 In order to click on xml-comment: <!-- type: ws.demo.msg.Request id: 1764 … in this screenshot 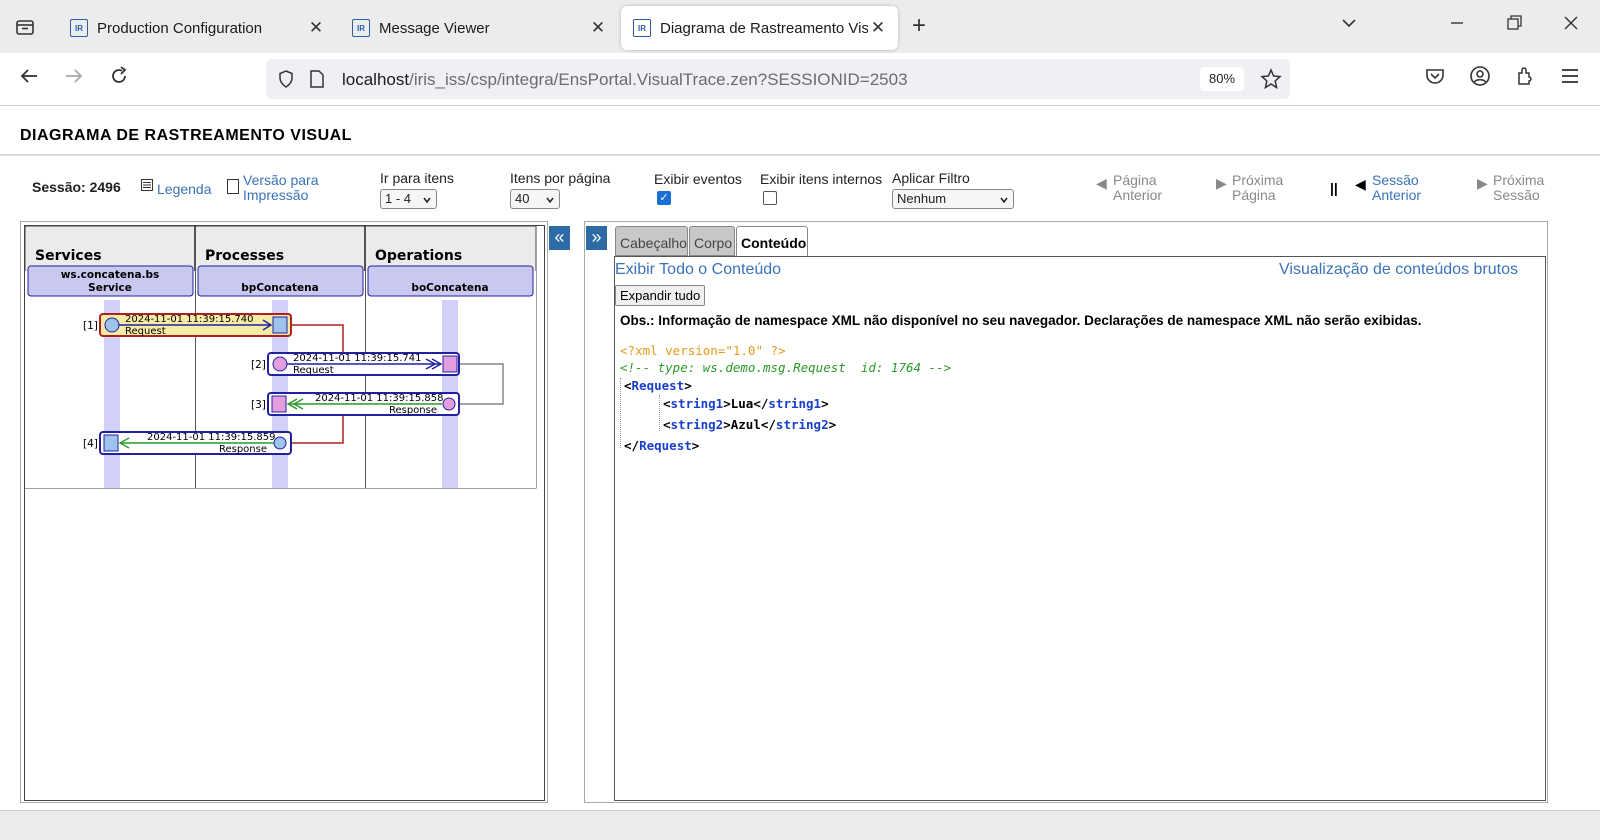, I will do `click(786, 367)`.